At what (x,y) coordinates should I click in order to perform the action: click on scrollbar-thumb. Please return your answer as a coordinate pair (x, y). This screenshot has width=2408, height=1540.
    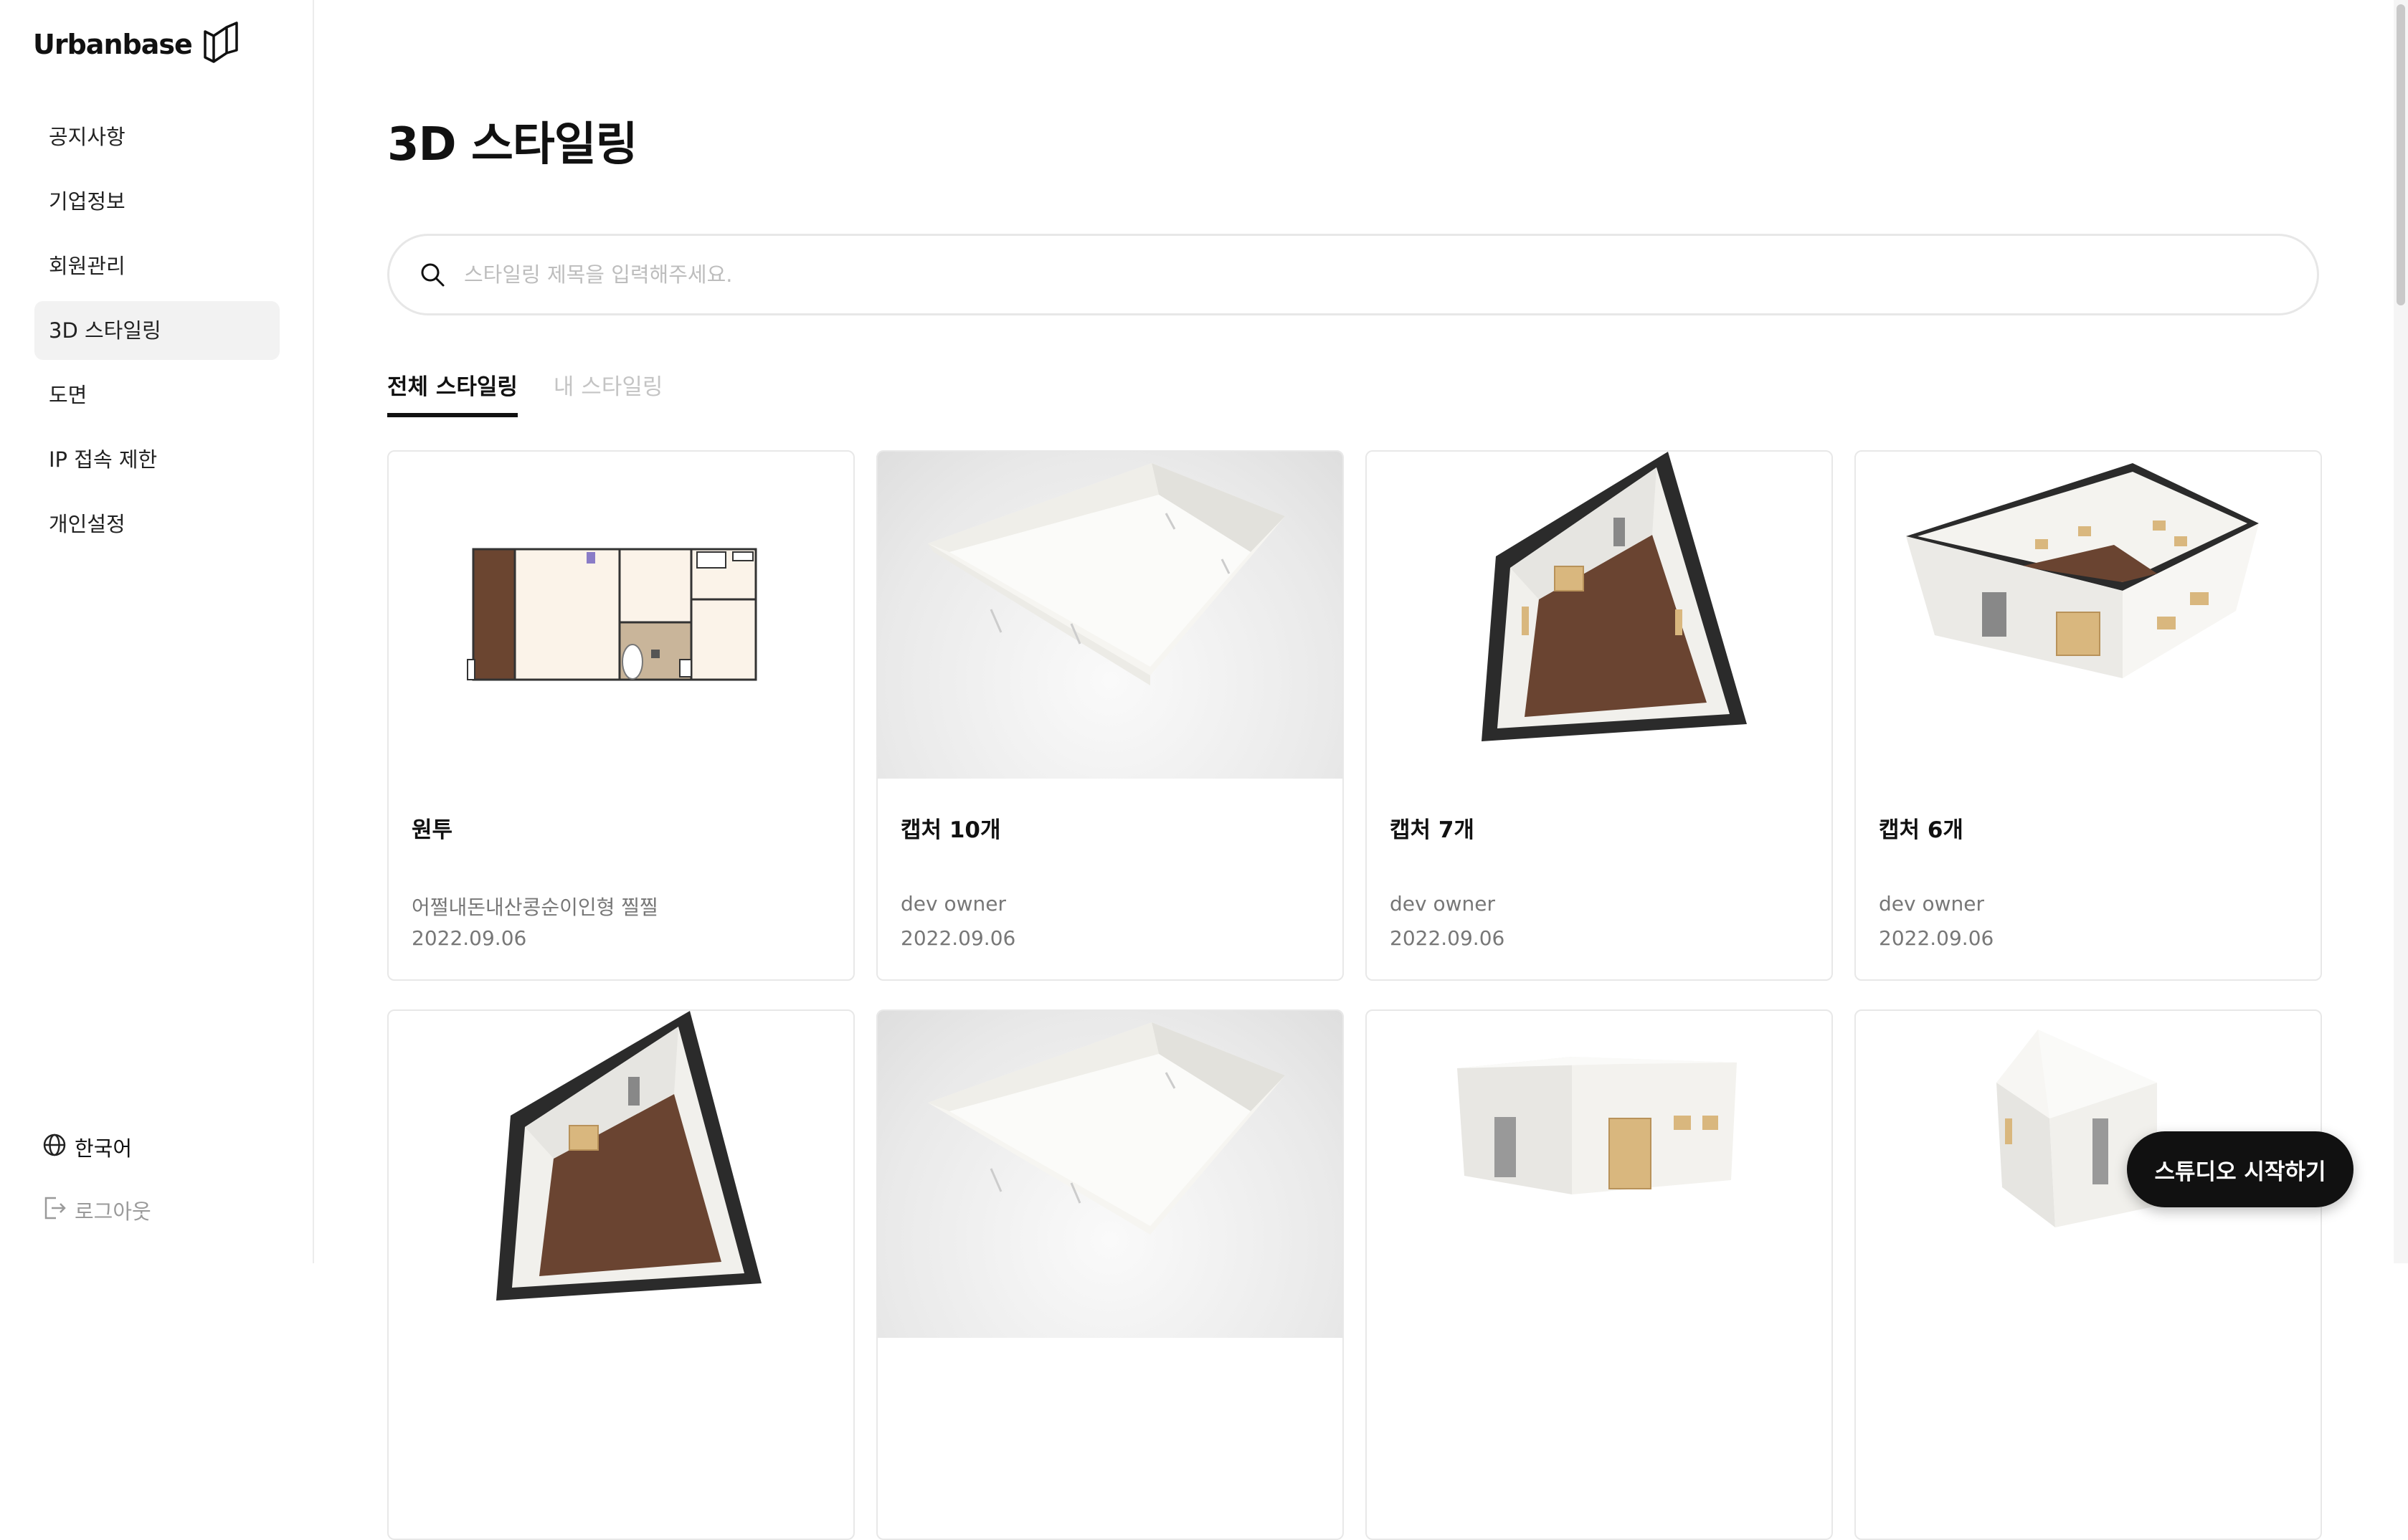
    Looking at the image, I should click on (2401, 154).